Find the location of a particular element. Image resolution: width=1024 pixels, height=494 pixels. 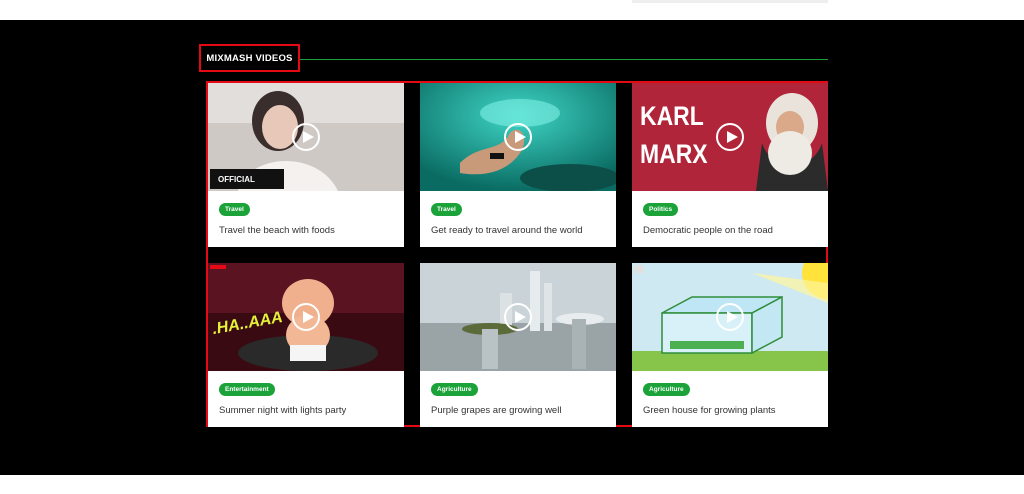

video-title: Summer night with lights party is located at coordinates (282, 410).